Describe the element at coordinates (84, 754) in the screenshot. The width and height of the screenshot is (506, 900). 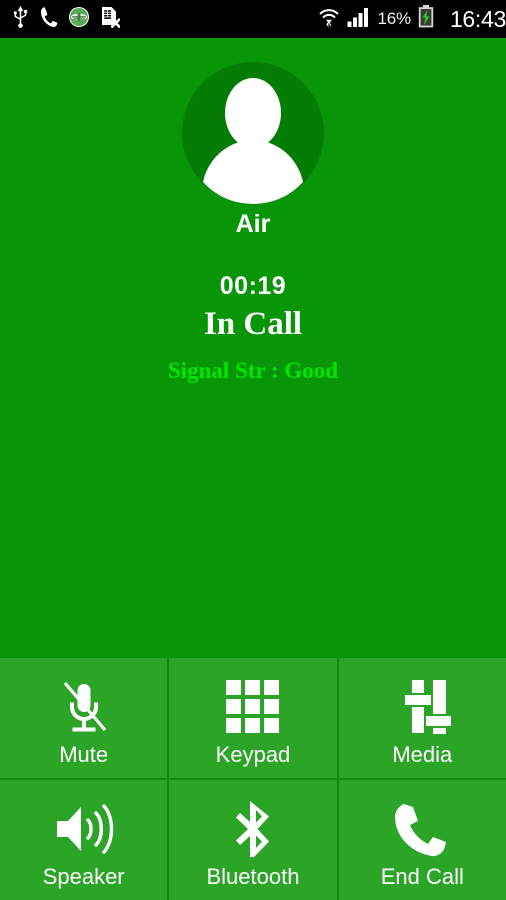
I see `mute-button-label: Mute` at that location.